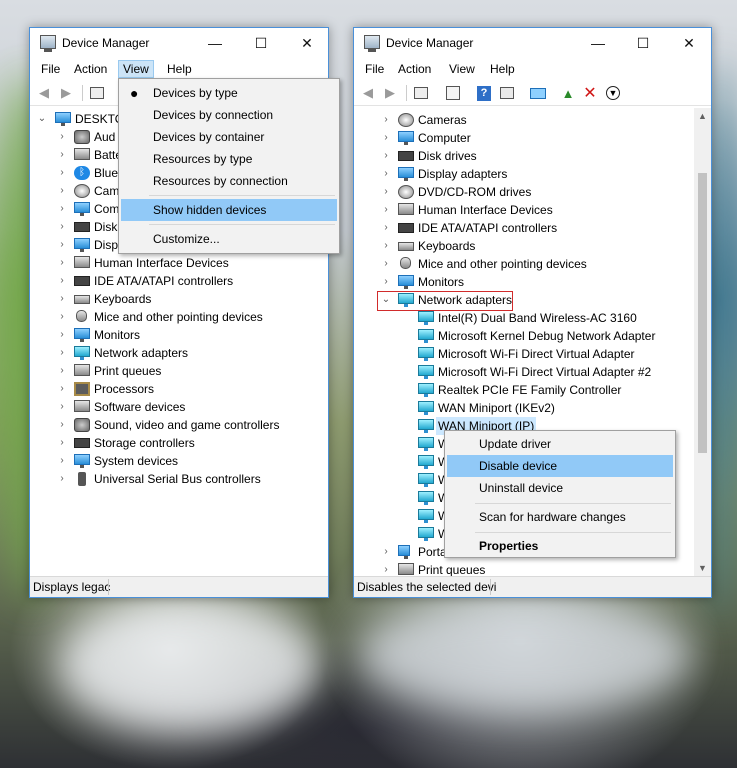  Describe the element at coordinates (514, 354) in the screenshot. I see `adapter-item: Microsoft Wi-Fi Direct Virtual Adapter` at that location.